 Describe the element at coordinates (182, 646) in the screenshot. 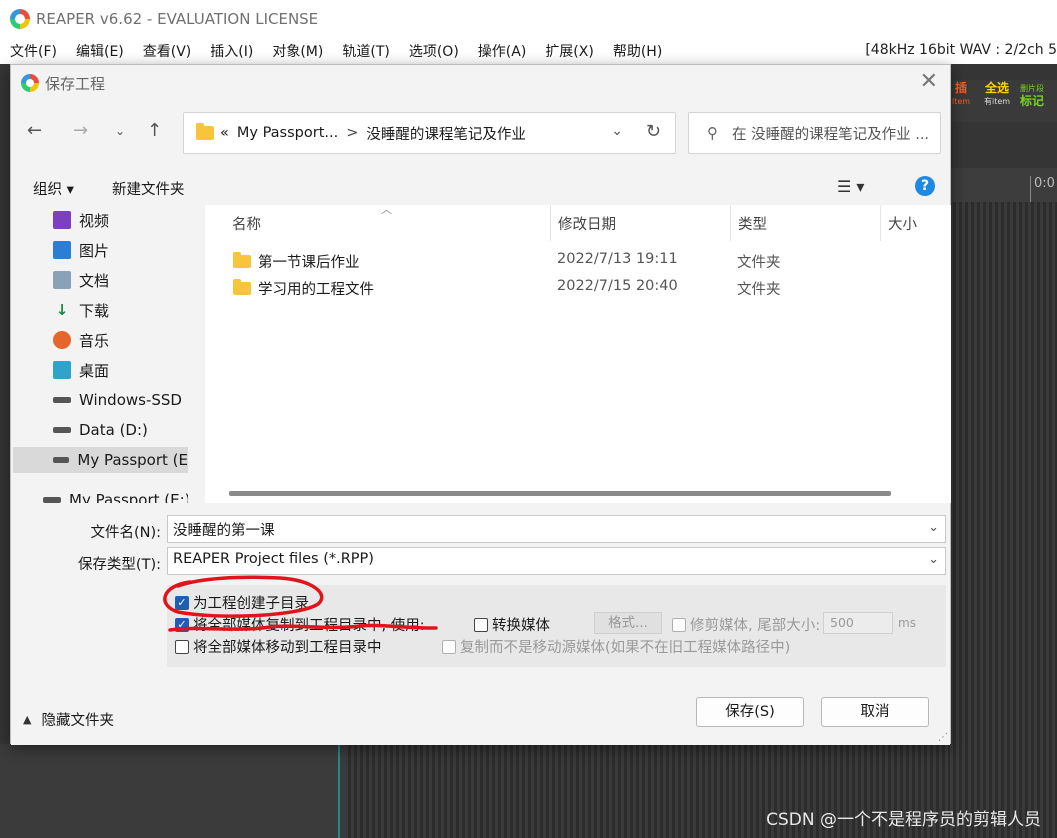

I see `checkbox-unchecked-icon` at that location.